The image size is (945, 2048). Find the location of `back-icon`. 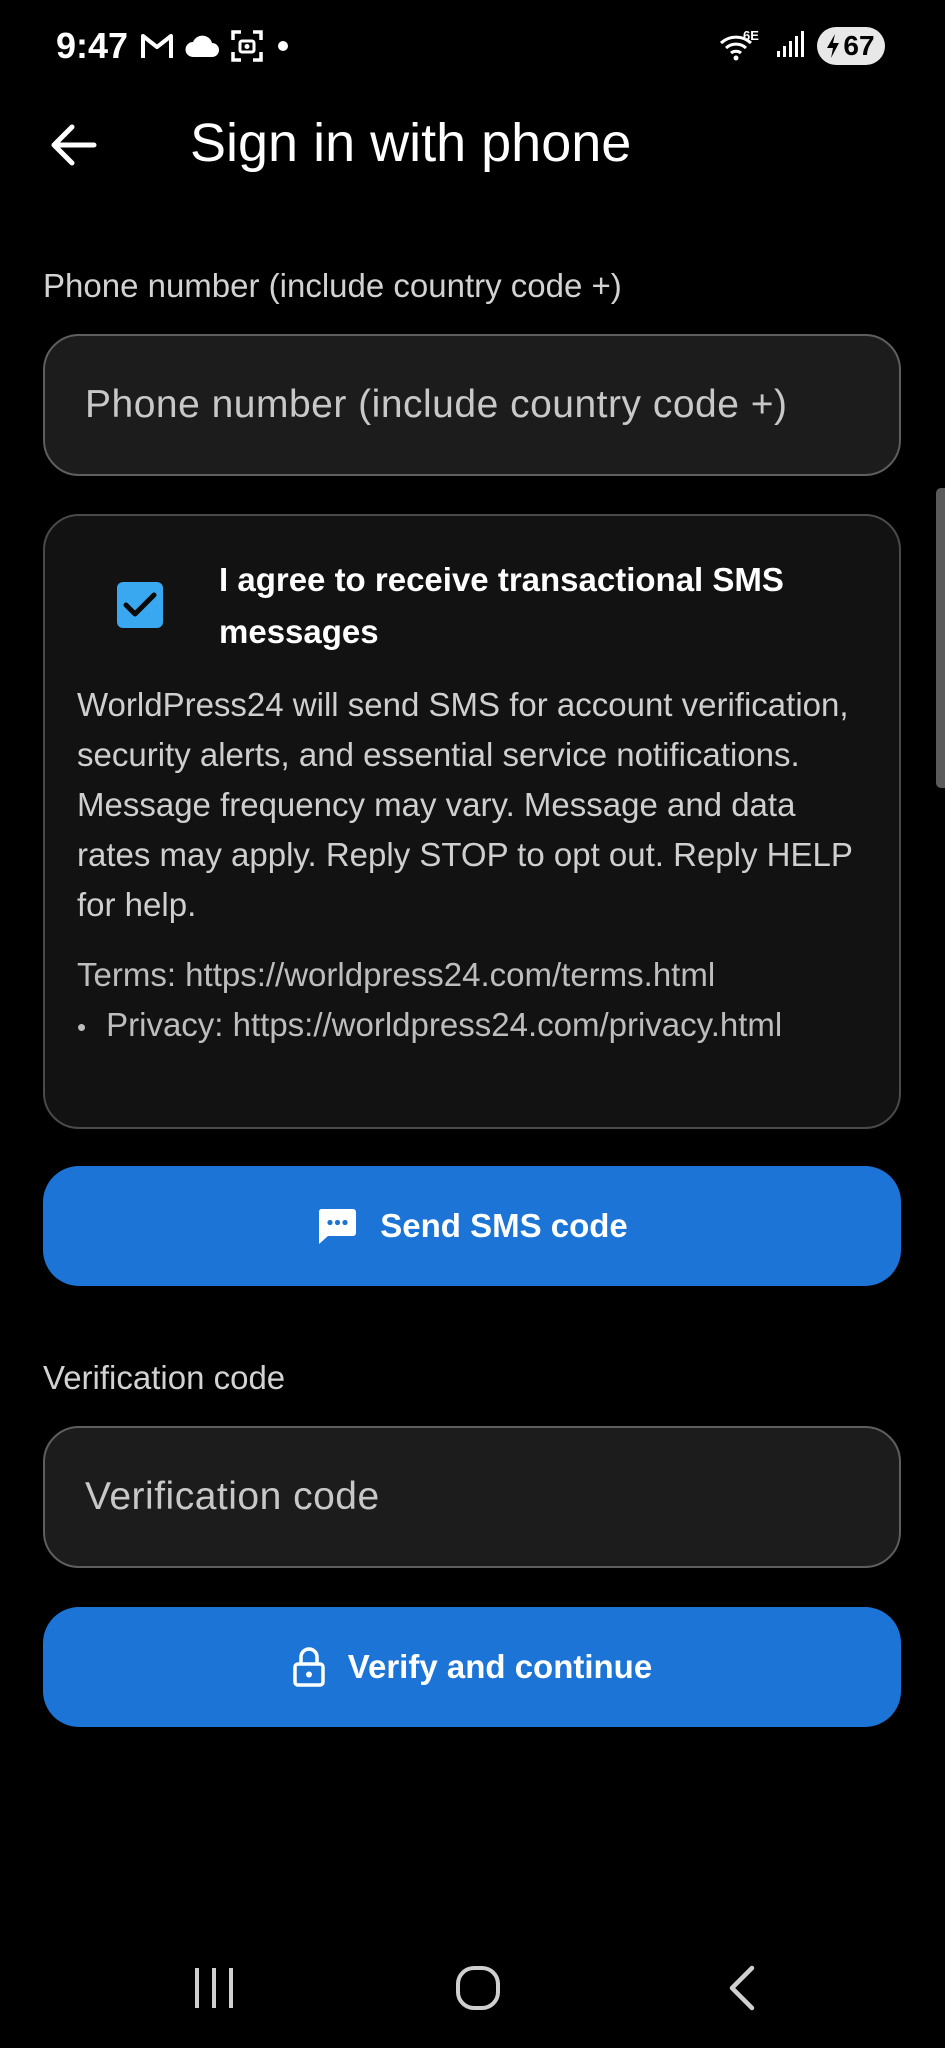

back-icon is located at coordinates (742, 1988).